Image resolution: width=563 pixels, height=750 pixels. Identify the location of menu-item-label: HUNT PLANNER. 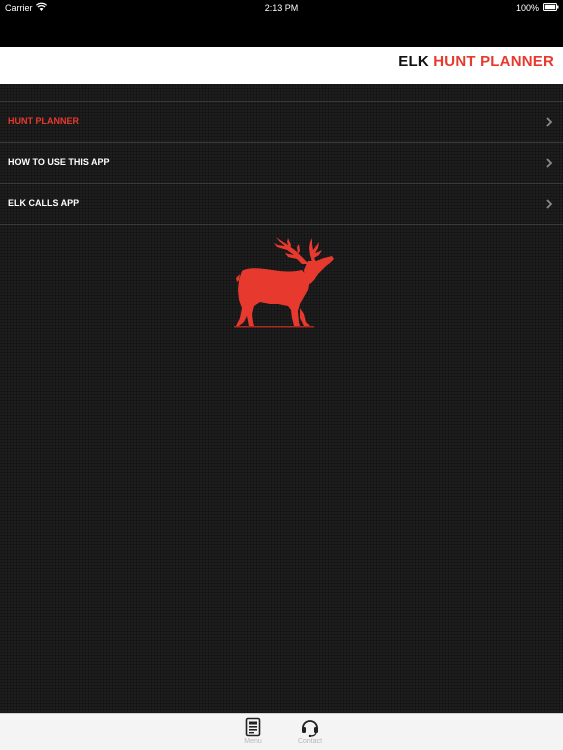
(43, 121).